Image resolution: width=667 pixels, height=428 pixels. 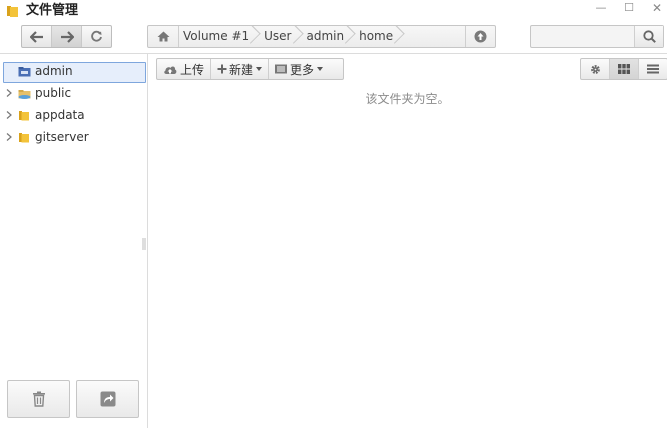 I want to click on grid-view-icon, so click(x=624, y=69).